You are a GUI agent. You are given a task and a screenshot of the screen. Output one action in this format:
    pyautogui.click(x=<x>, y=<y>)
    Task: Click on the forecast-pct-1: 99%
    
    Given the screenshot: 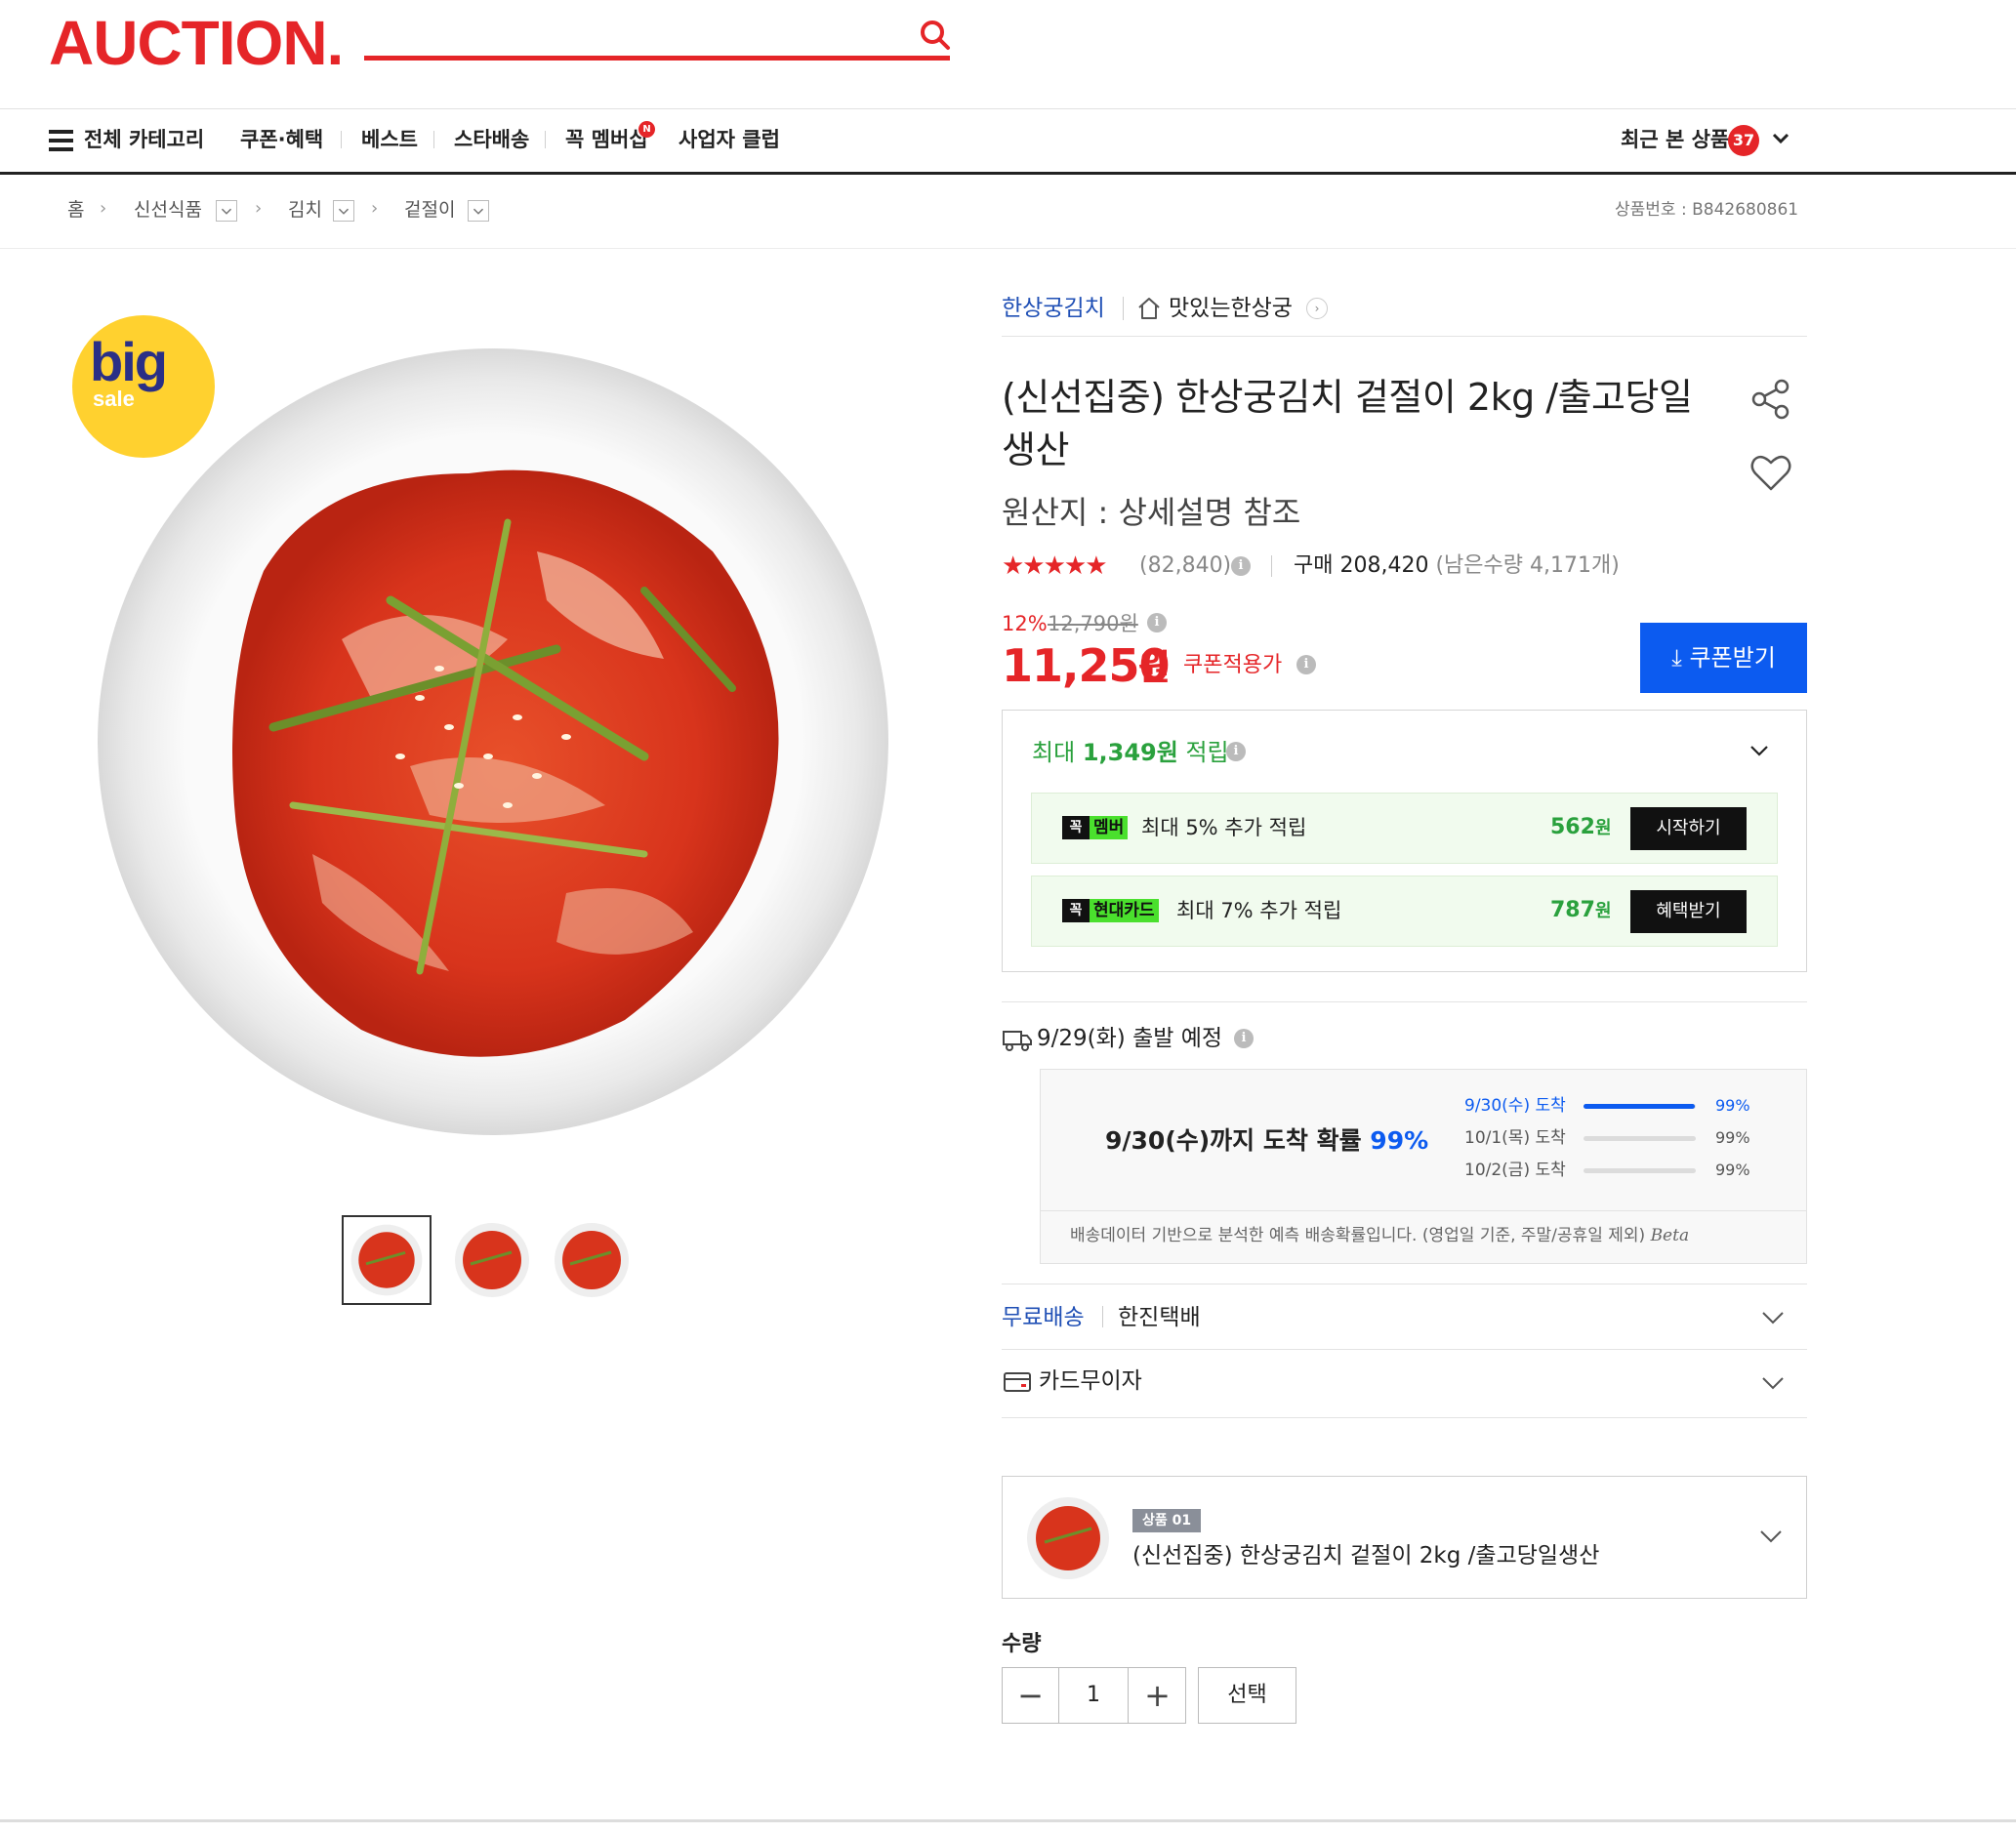 What is the action you would take?
    pyautogui.click(x=1732, y=1105)
    